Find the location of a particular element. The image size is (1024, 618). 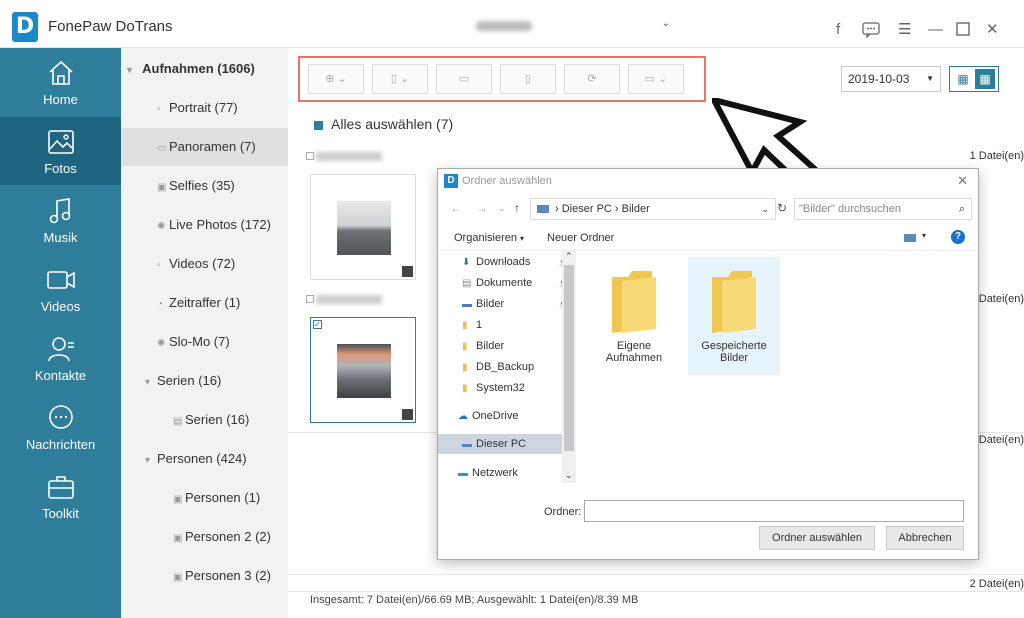

grid-small-icon: ▦ is located at coordinates (963, 79).